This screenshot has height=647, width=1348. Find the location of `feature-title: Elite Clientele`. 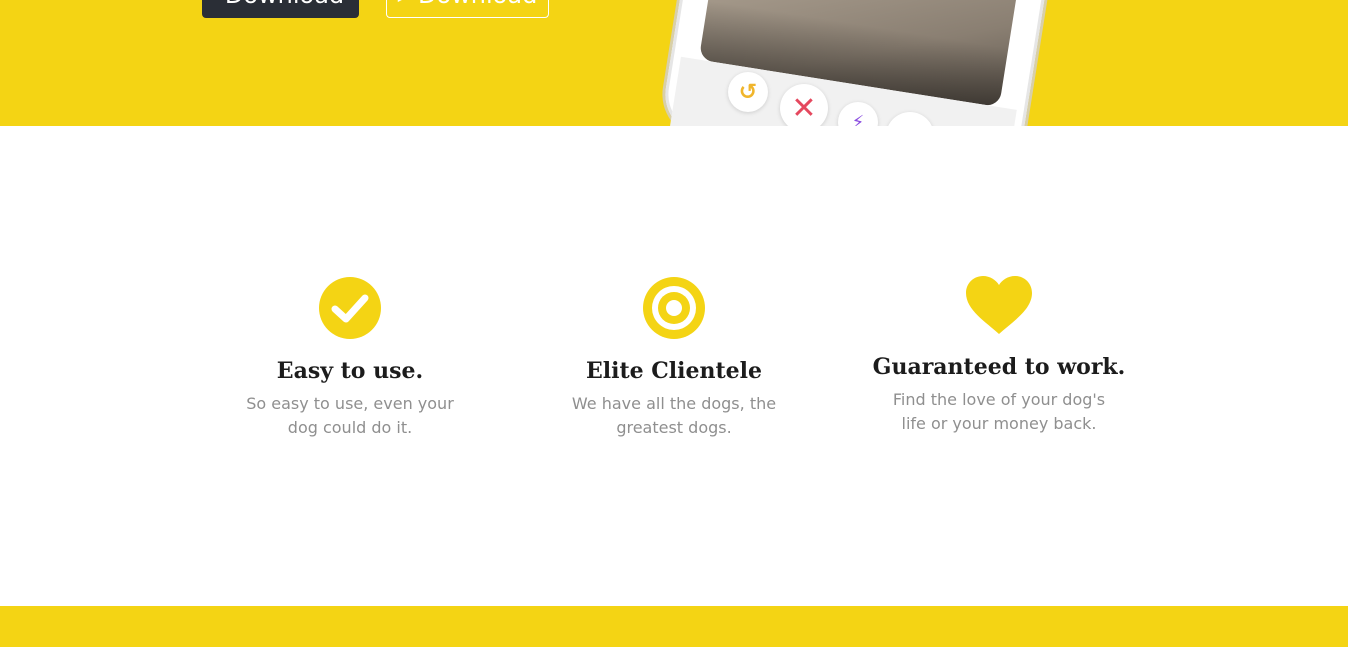

feature-title: Elite Clientele is located at coordinates (674, 371).